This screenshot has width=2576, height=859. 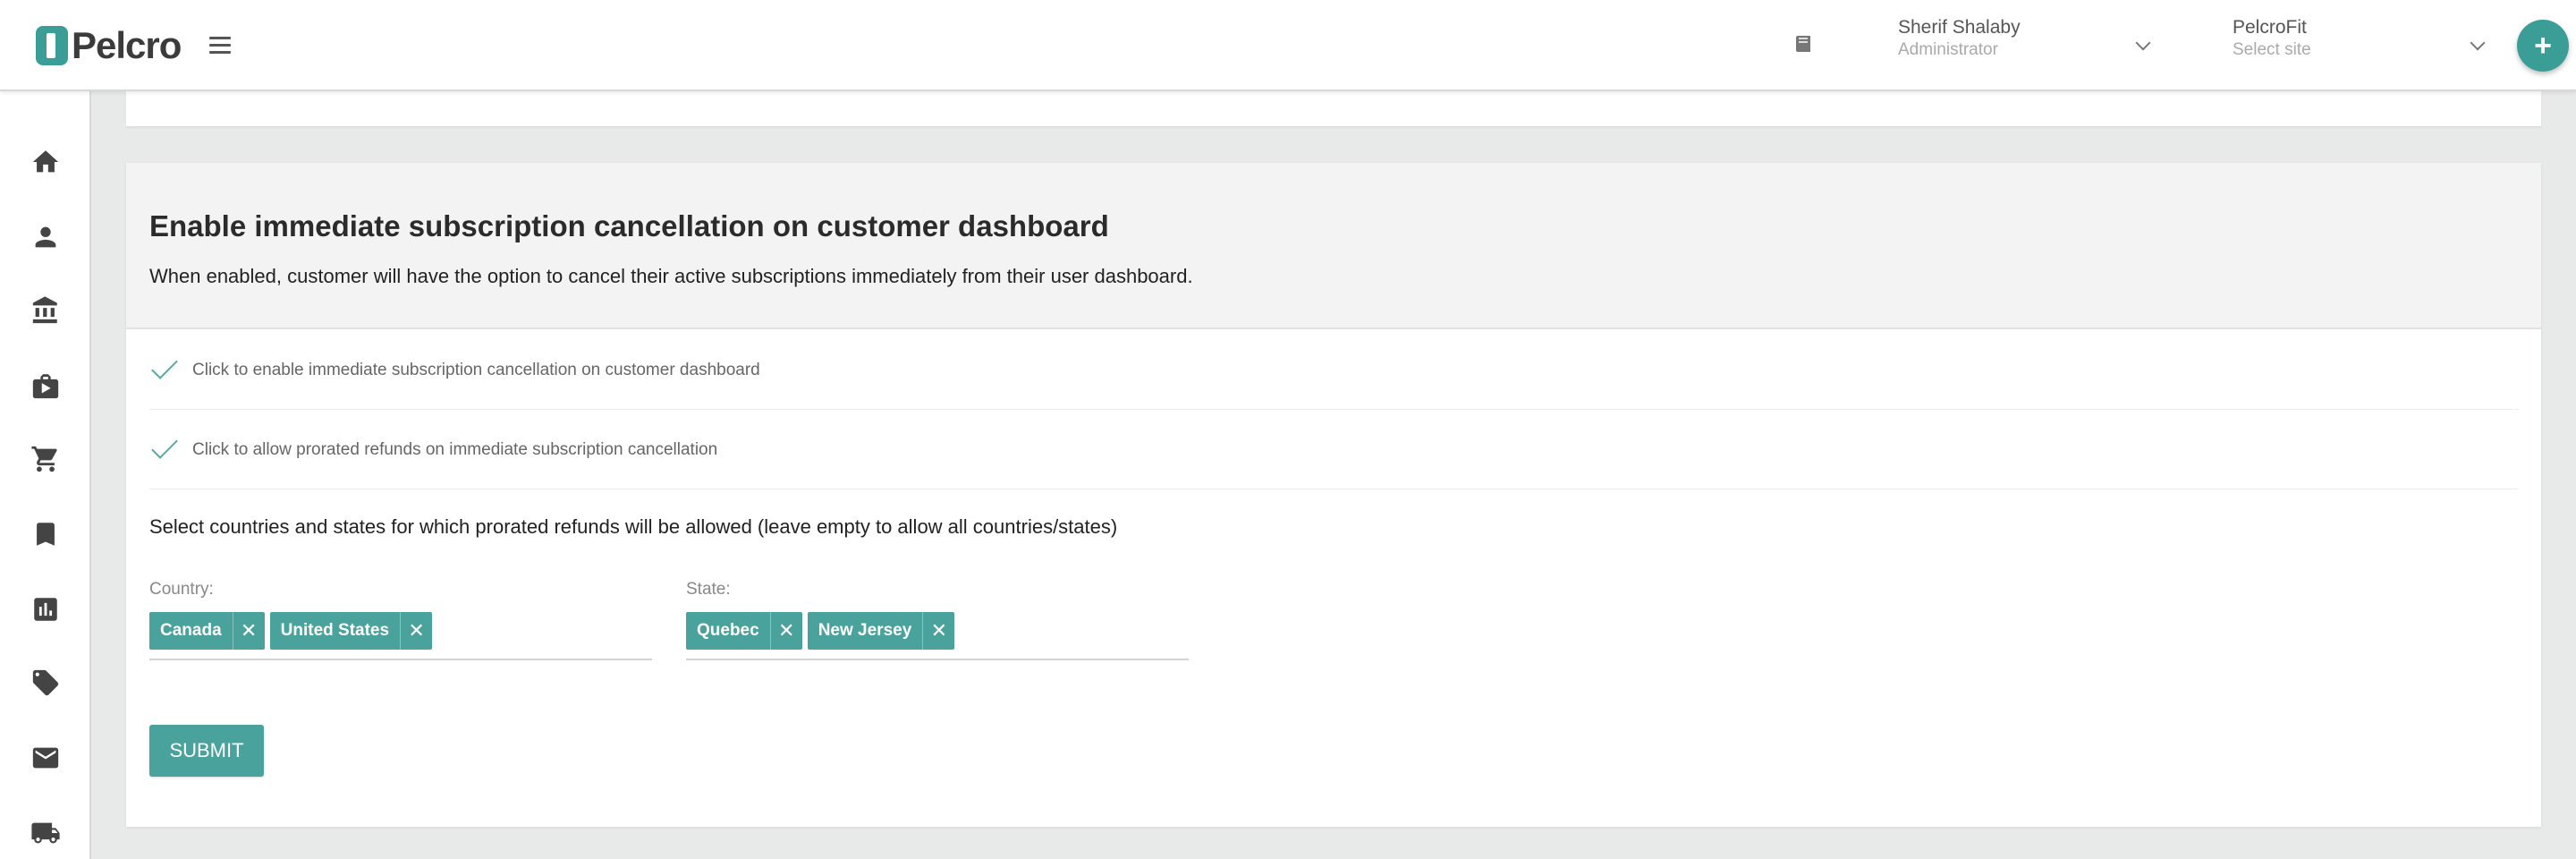 What do you see at coordinates (881, 631) in the screenshot?
I see `state-chip: New Jersey ✕` at bounding box center [881, 631].